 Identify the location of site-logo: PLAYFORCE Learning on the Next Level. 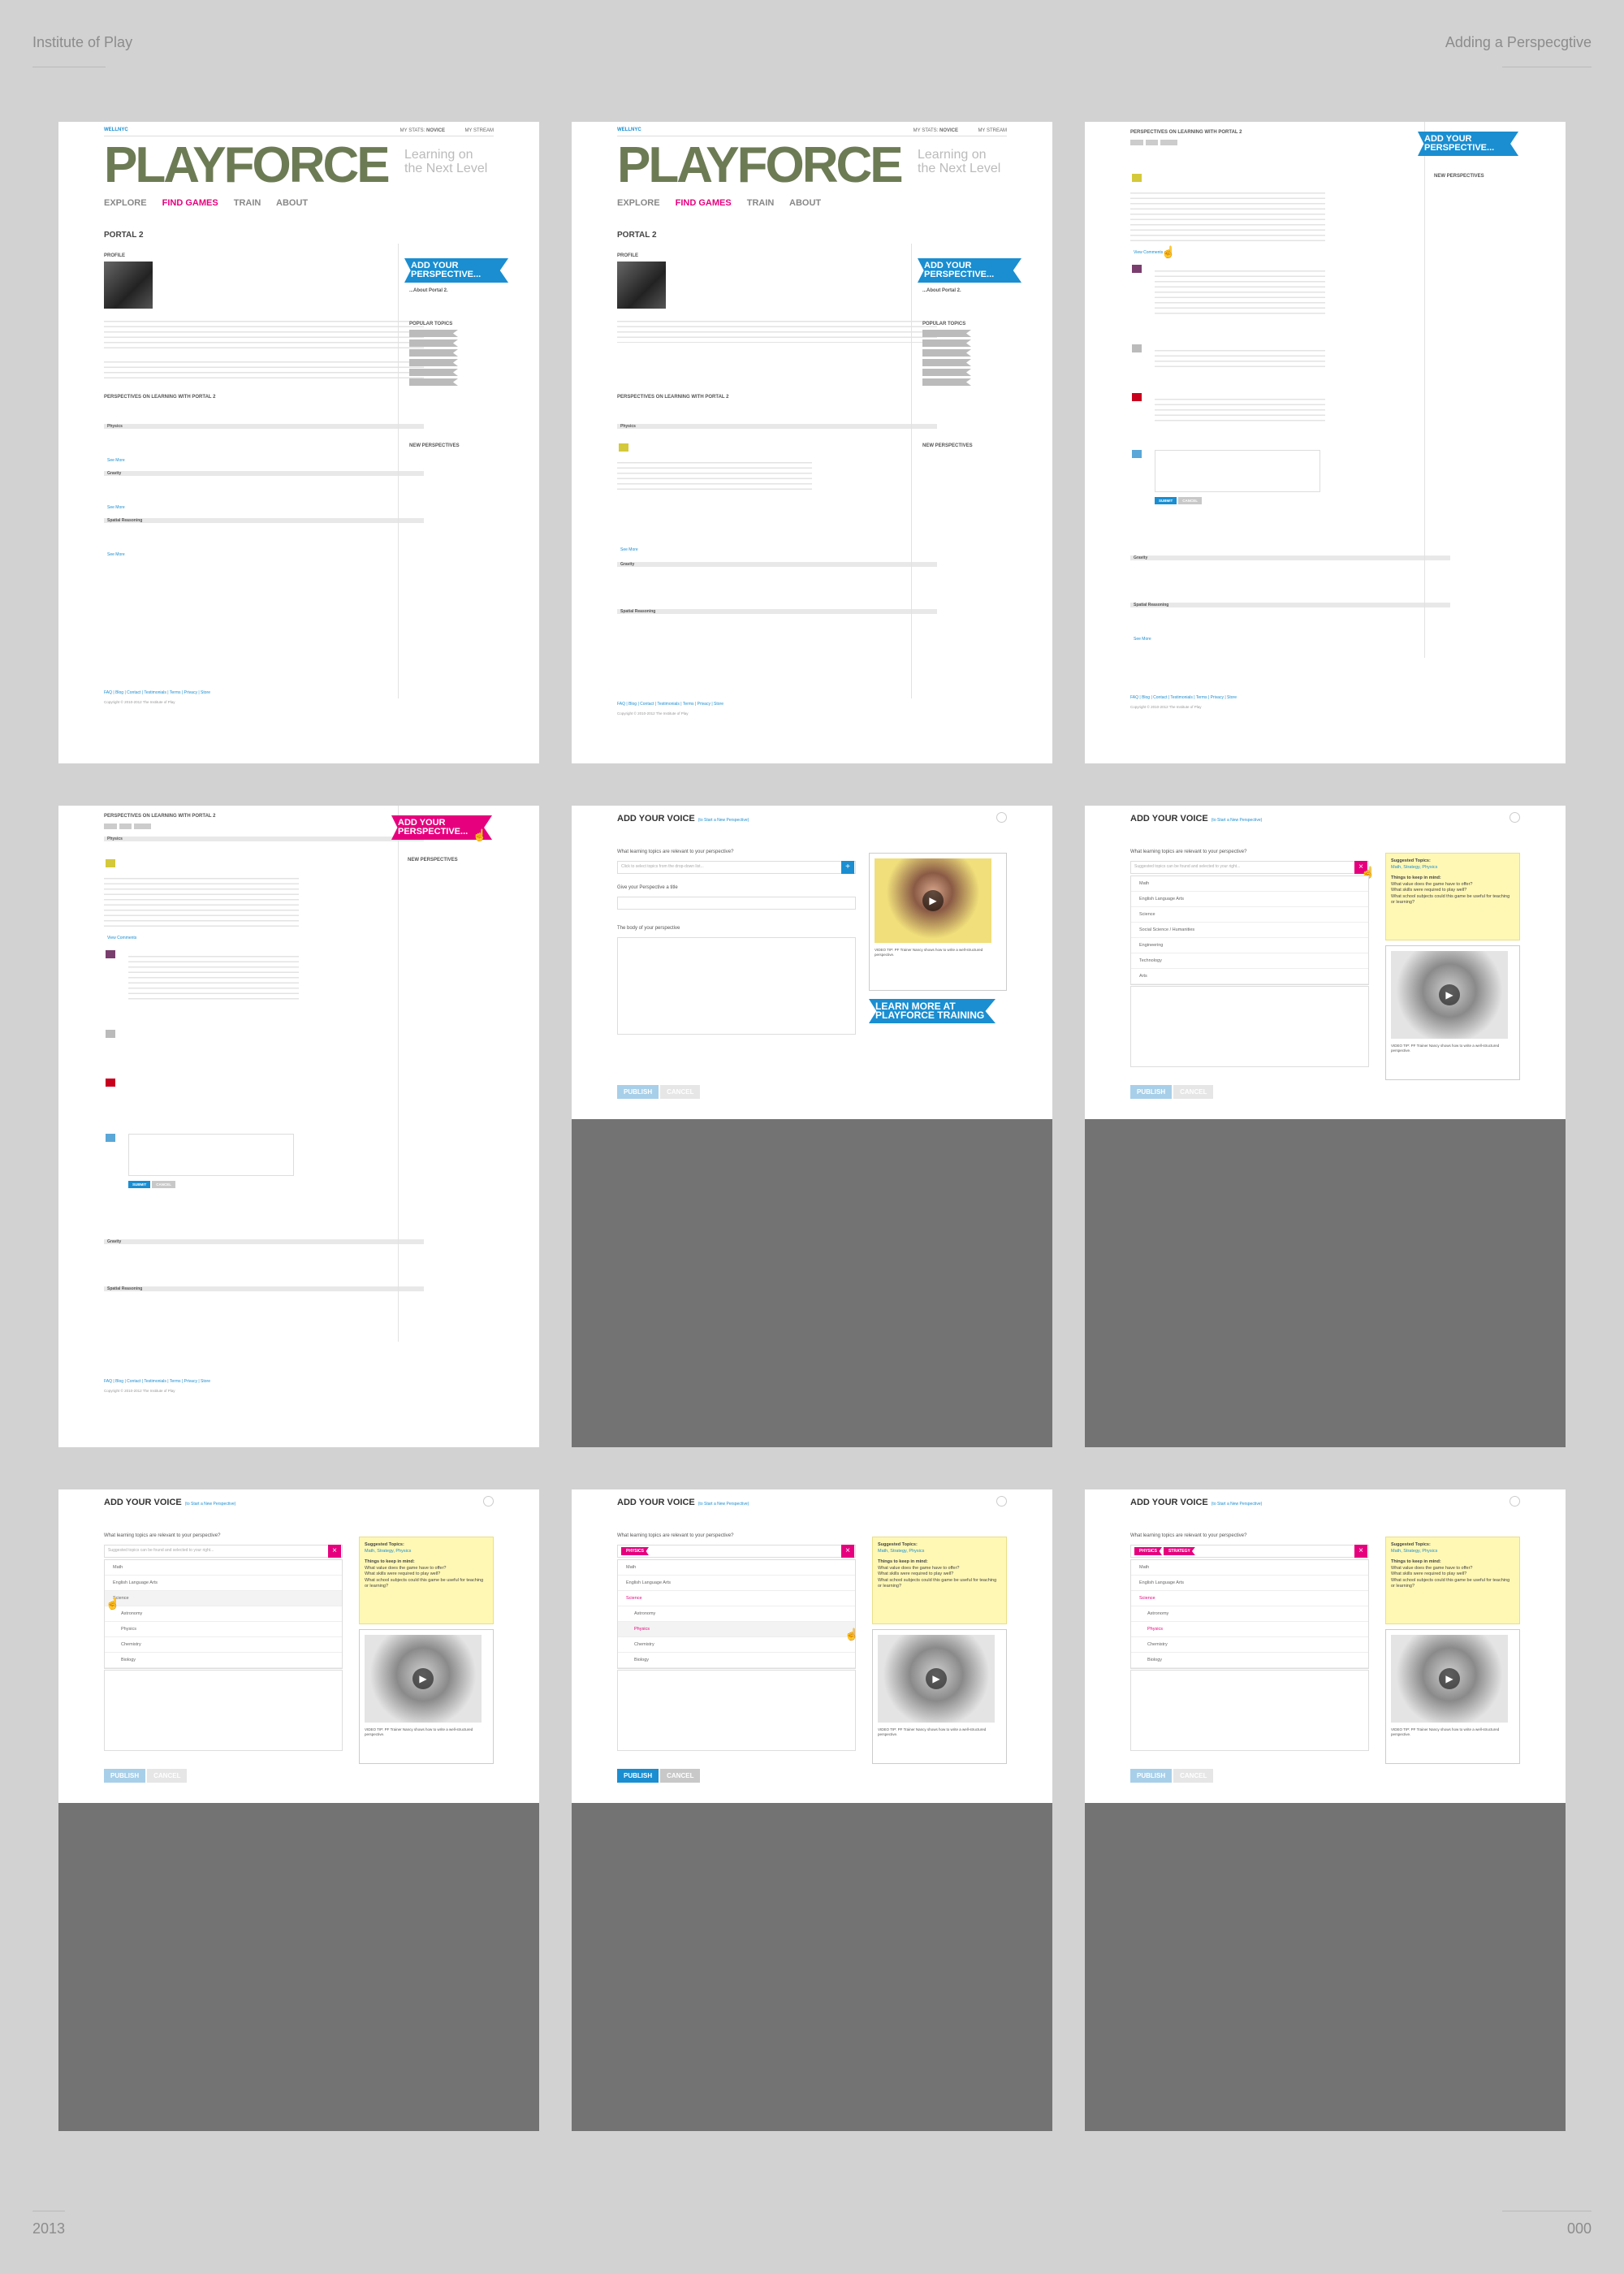
(809, 166).